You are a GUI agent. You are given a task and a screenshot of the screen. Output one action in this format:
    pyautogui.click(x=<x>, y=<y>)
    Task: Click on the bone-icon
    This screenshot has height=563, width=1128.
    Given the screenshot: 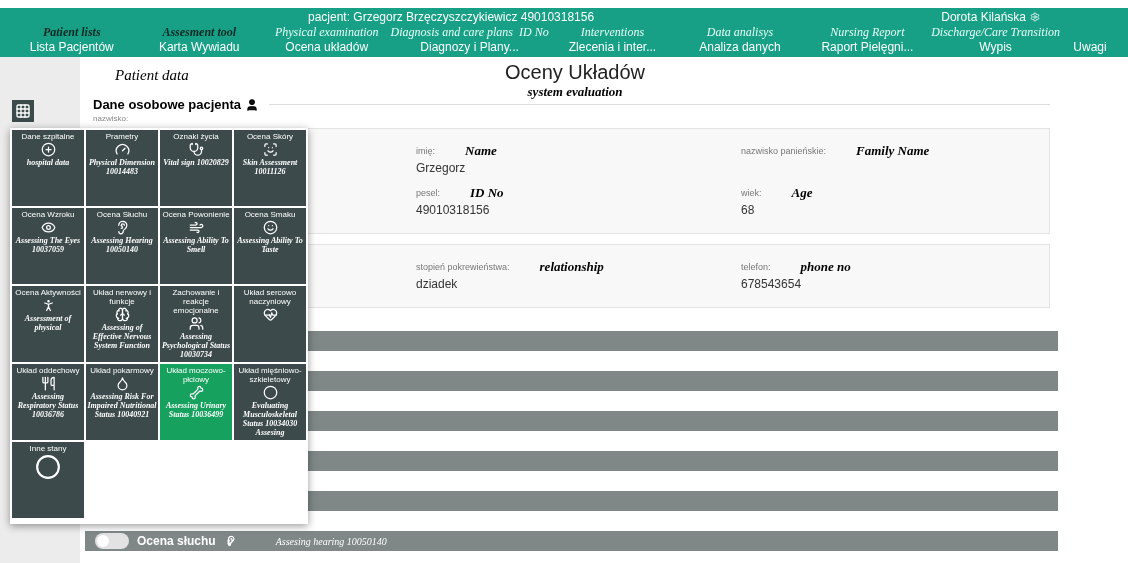 What is the action you would take?
    pyautogui.click(x=196, y=392)
    